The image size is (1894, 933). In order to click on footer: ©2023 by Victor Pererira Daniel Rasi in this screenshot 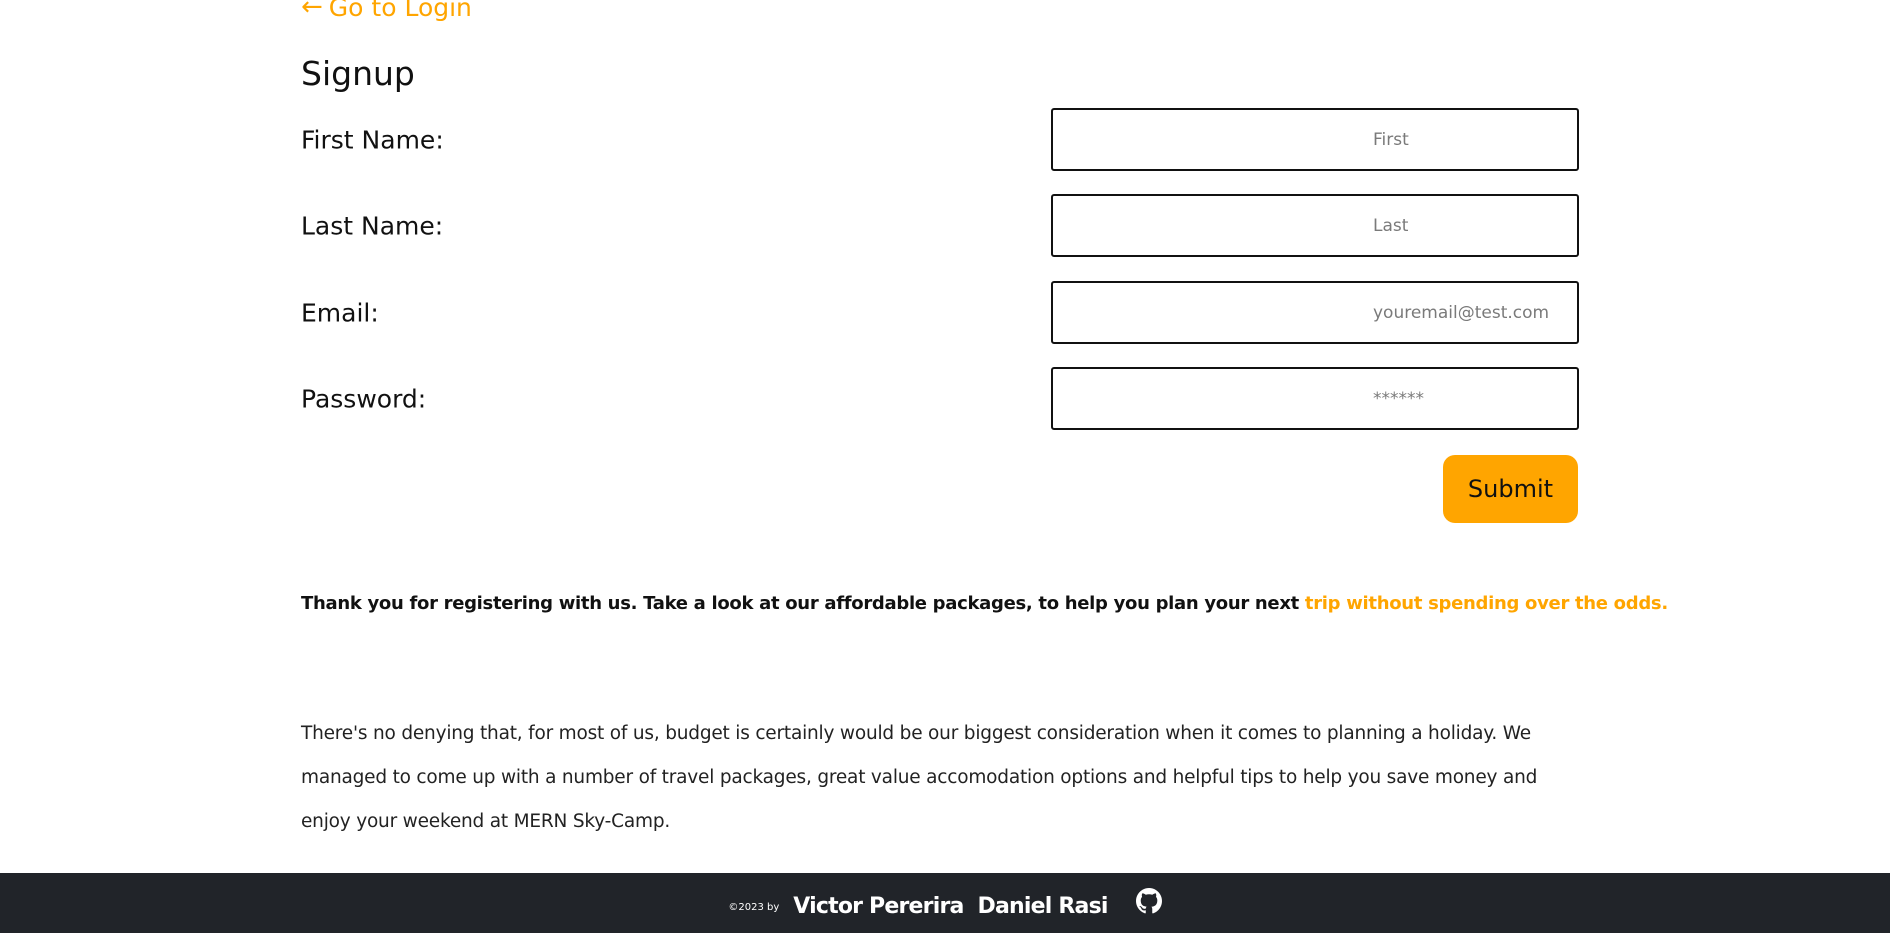, I will do `click(945, 903)`.